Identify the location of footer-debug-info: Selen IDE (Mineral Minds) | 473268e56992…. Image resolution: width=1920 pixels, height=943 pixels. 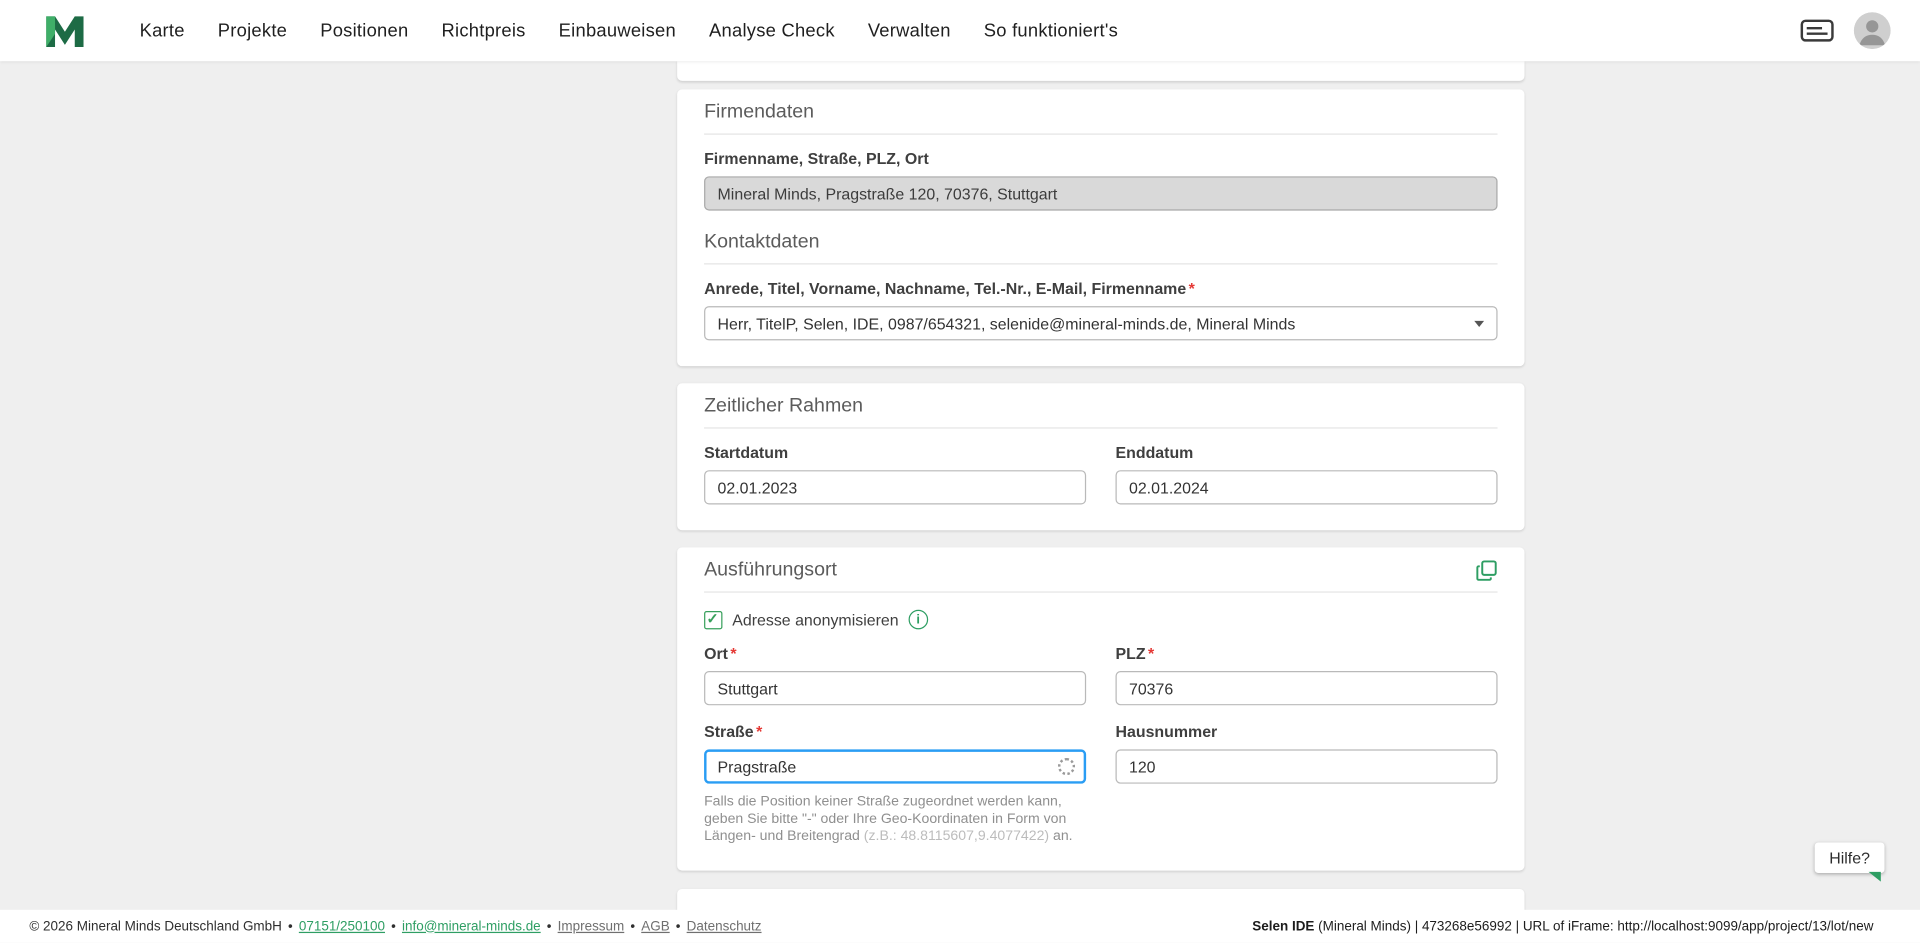
(1562, 926).